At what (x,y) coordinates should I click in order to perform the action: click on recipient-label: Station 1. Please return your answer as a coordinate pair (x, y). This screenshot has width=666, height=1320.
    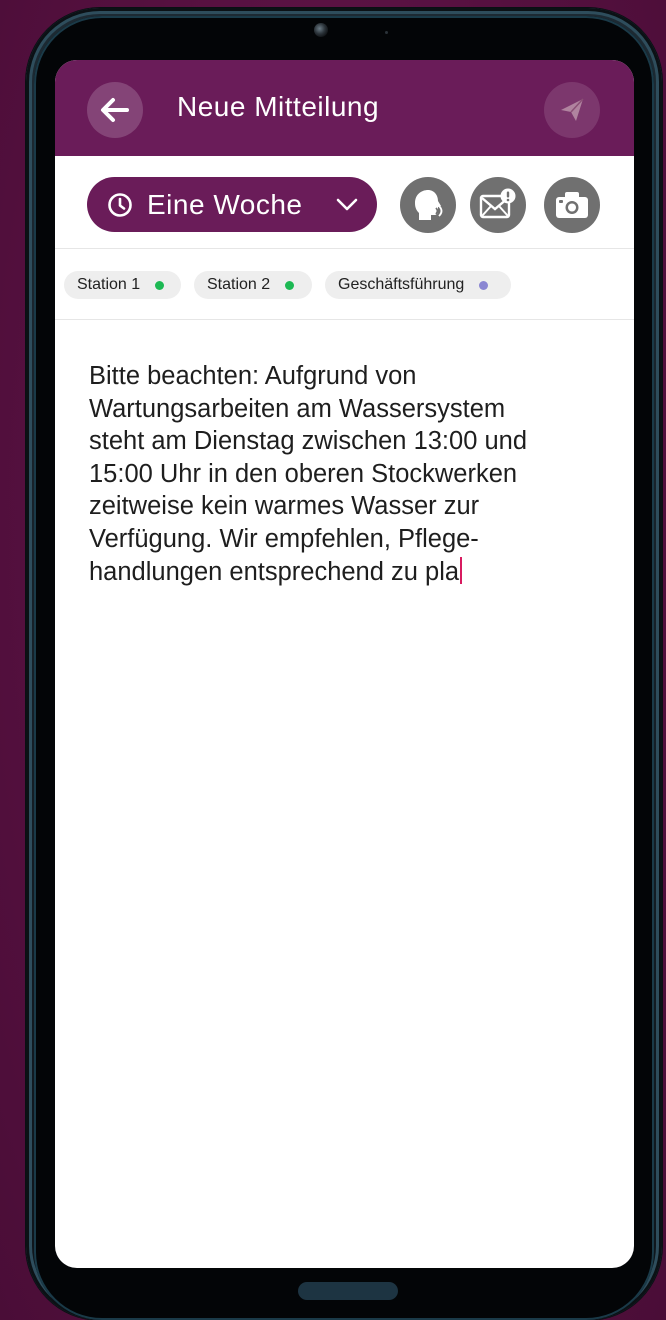
    Looking at the image, I should click on (109, 284).